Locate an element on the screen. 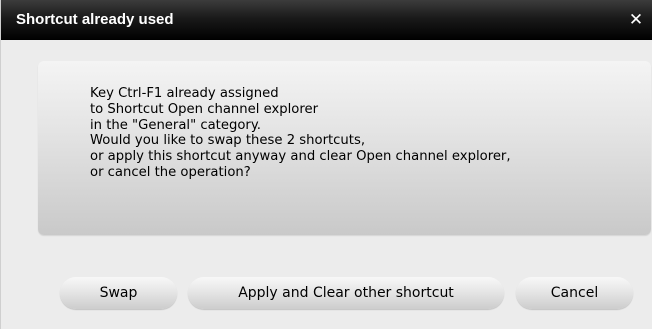 Image resolution: width=652 pixels, height=329 pixels. apply-and-clear-button: Apply and Clear other shortcut is located at coordinates (346, 293).